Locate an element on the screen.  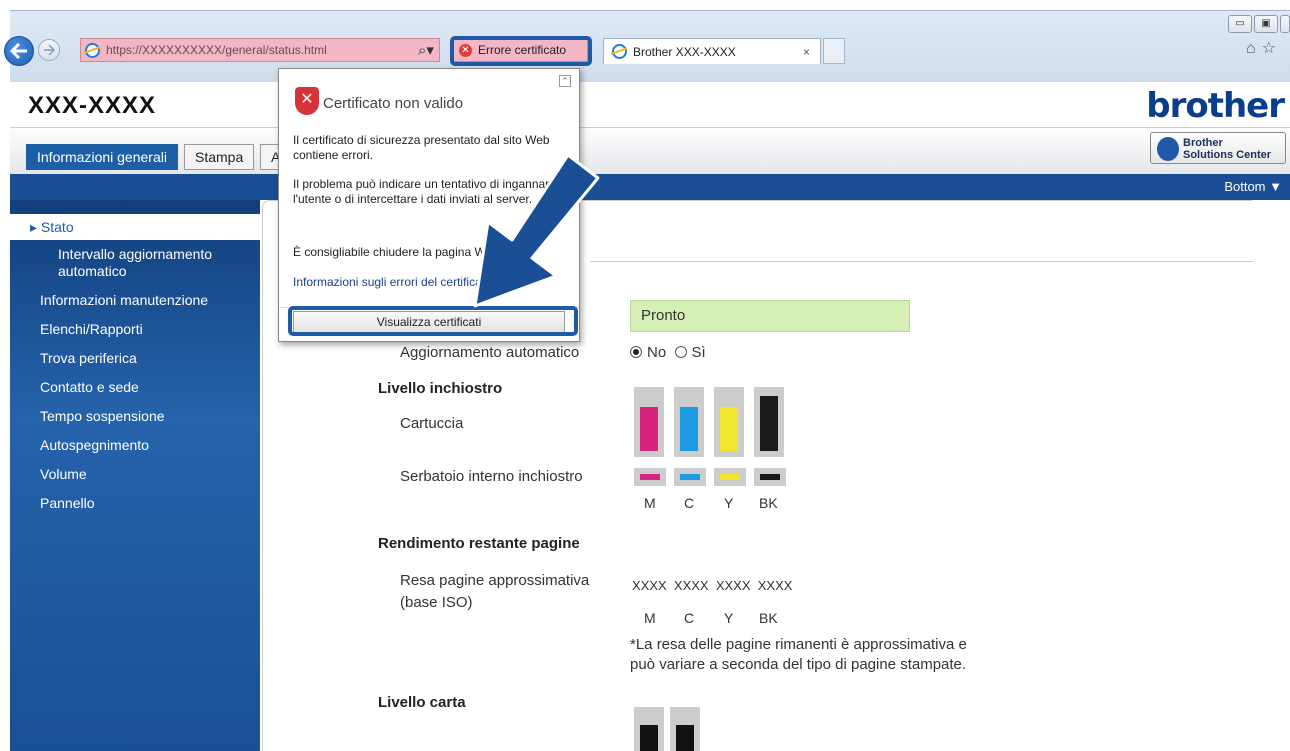
certificate-error-button: ✕ Errore certificato is located at coordinates (520, 50).